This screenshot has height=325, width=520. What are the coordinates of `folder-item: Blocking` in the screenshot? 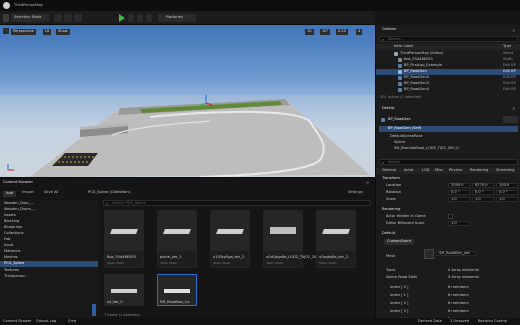 It's located at (11, 221).